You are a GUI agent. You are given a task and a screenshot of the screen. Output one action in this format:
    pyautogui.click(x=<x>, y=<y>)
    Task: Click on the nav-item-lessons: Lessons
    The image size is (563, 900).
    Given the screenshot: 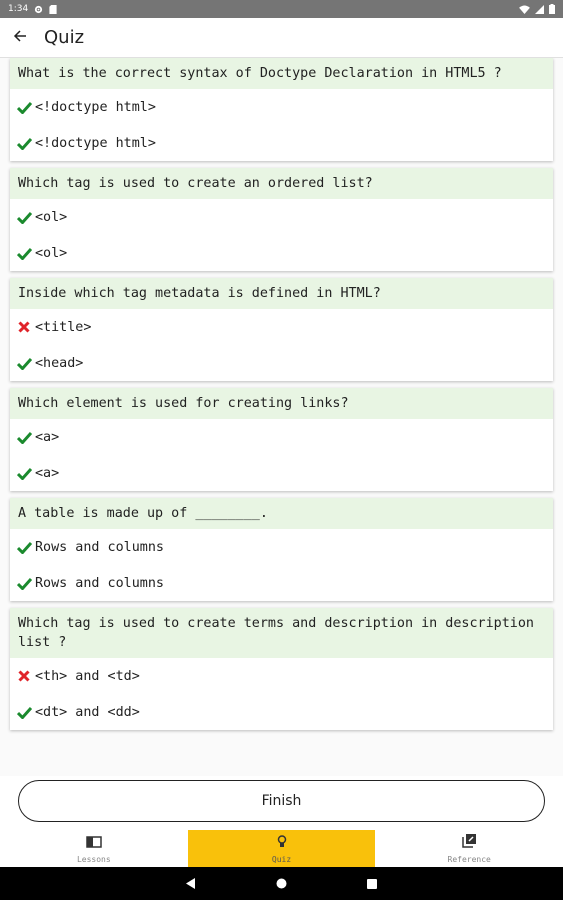 What is the action you would take?
    pyautogui.click(x=94, y=848)
    